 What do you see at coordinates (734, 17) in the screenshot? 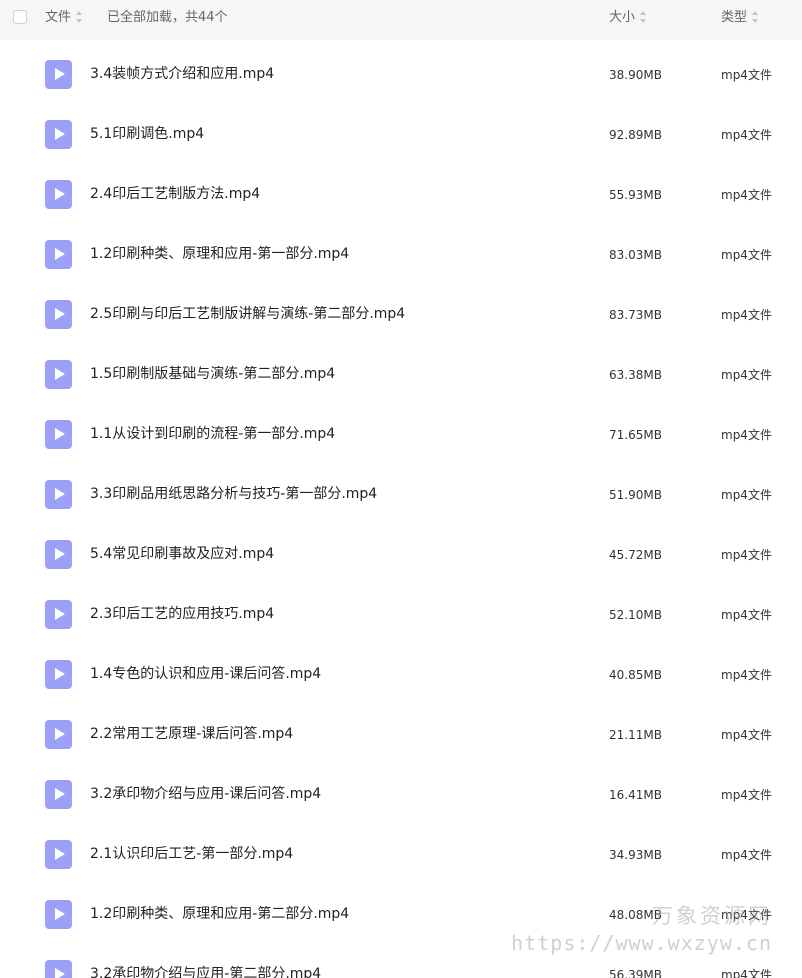
I see `column-header-type-label: 类型` at bounding box center [734, 17].